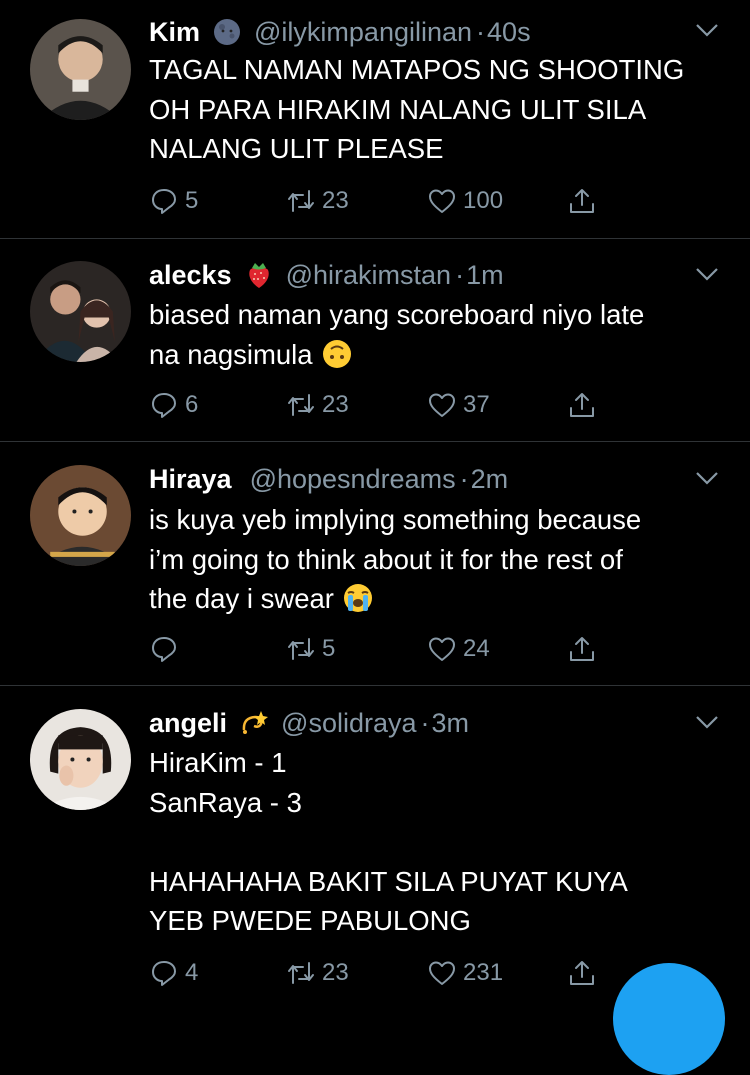 The image size is (750, 1075). I want to click on tweet-text-line: SanRaya - 3, so click(225, 802).